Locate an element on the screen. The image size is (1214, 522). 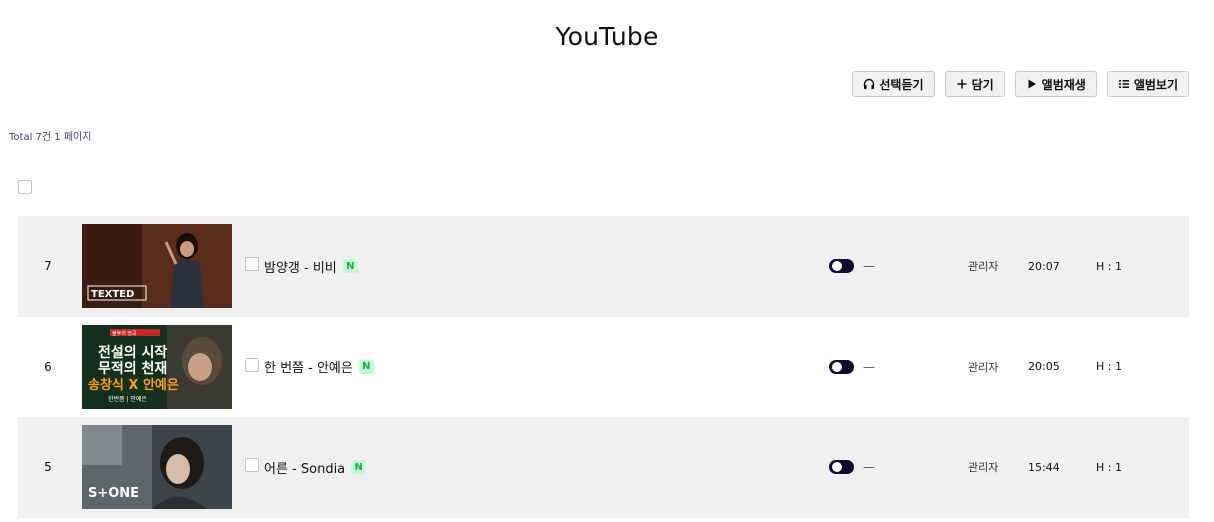
song-title-cell: 어른 - Sondia N is located at coordinates (315, 467).